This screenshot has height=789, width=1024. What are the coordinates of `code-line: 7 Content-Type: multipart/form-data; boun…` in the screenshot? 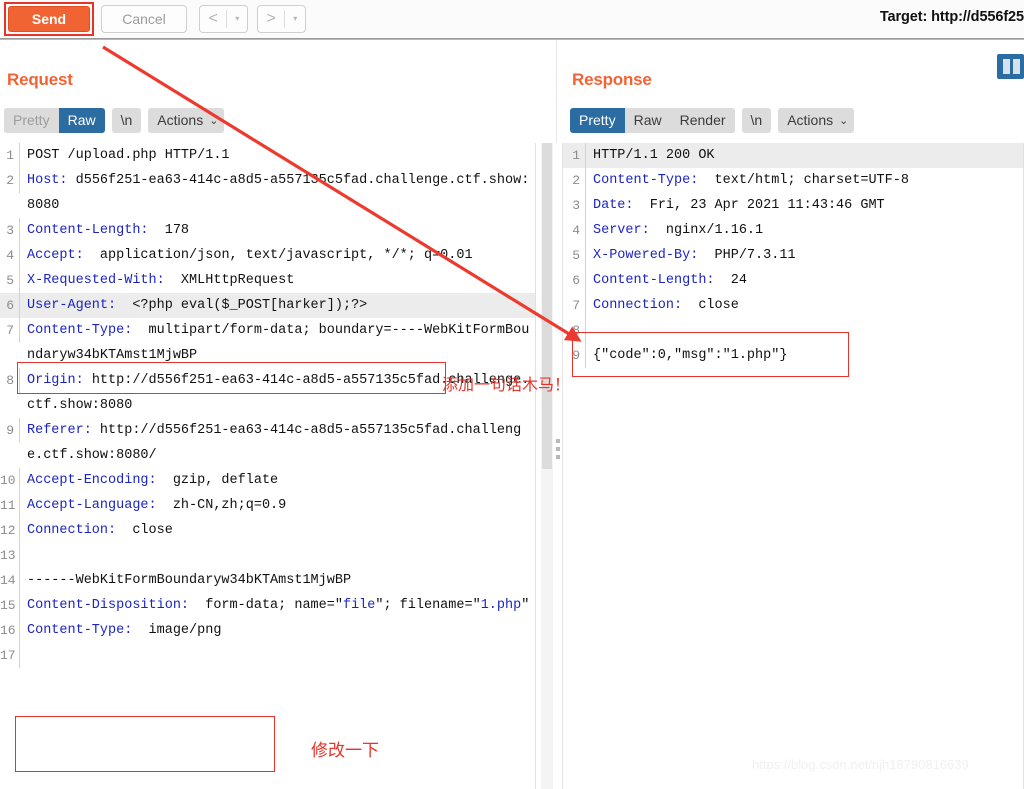 It's located at (268, 343).